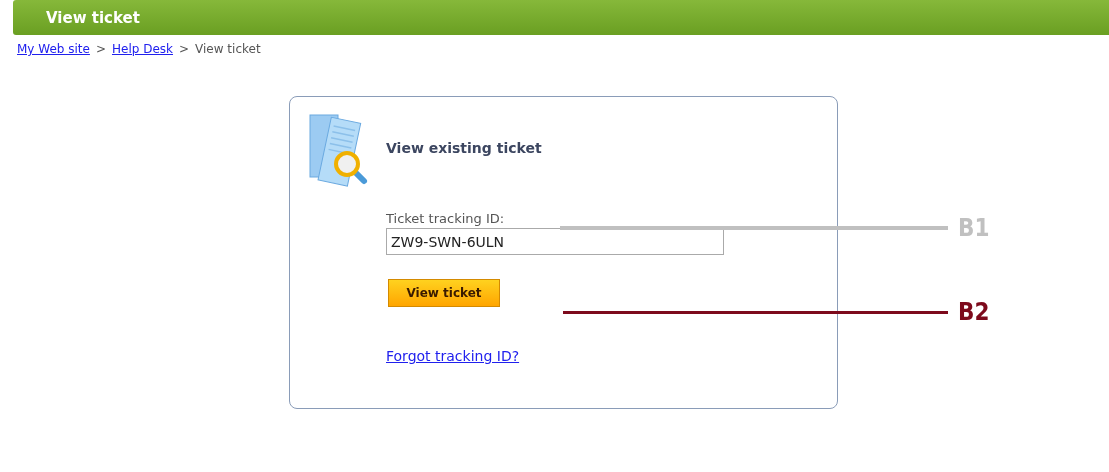 This screenshot has height=472, width=1109. Describe the element at coordinates (974, 228) in the screenshot. I see `annotation-label: B1` at that location.